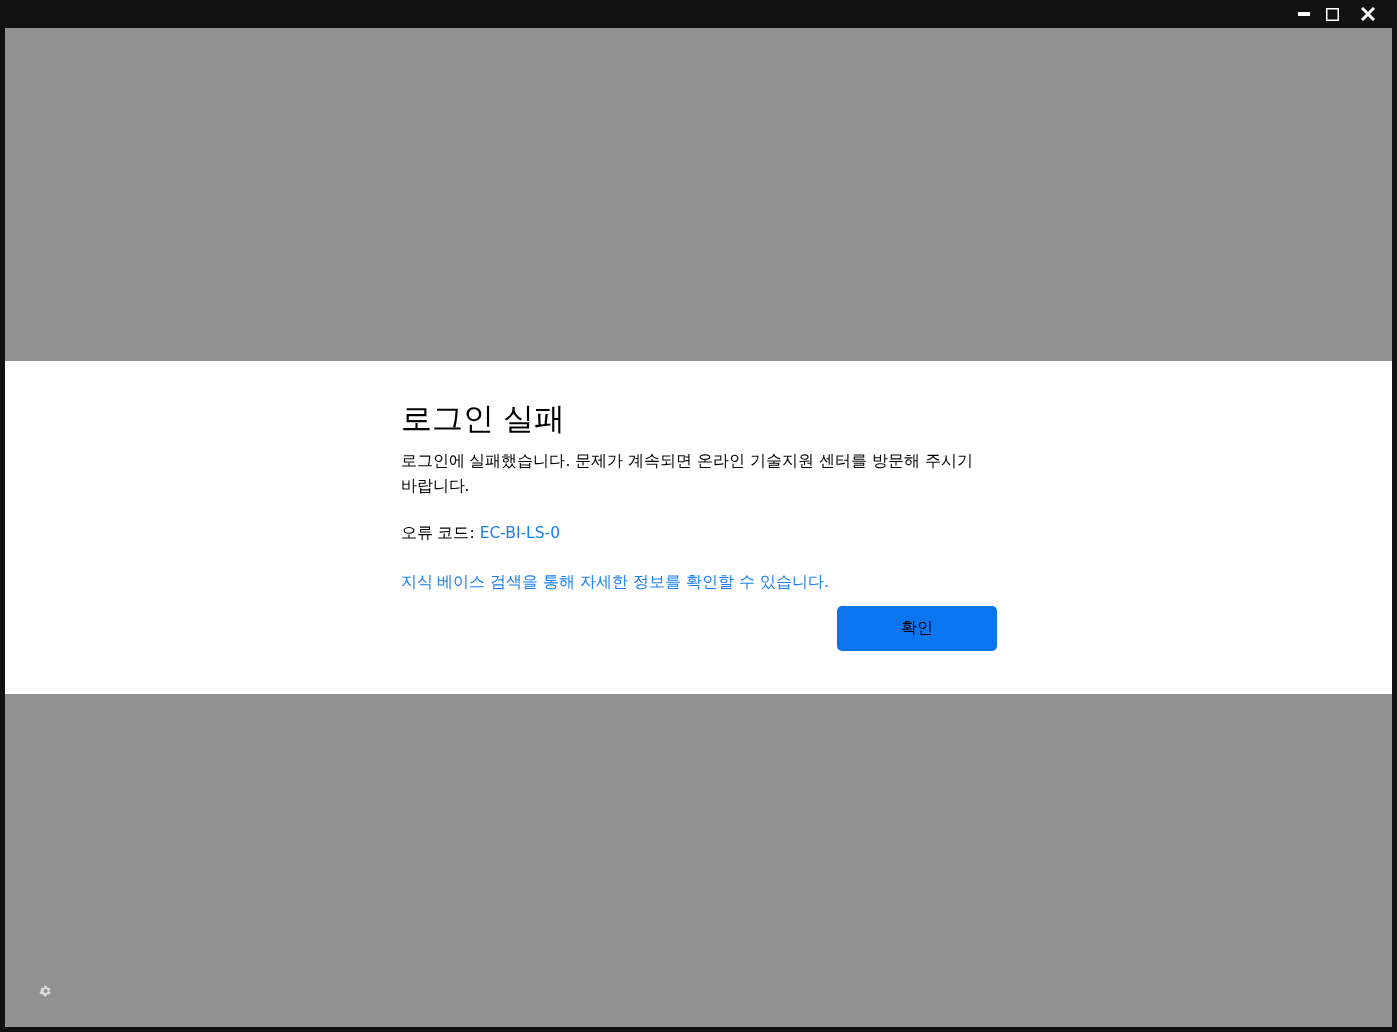 The image size is (1397, 1032). I want to click on dialog-title: 로그인 실패, so click(483, 418).